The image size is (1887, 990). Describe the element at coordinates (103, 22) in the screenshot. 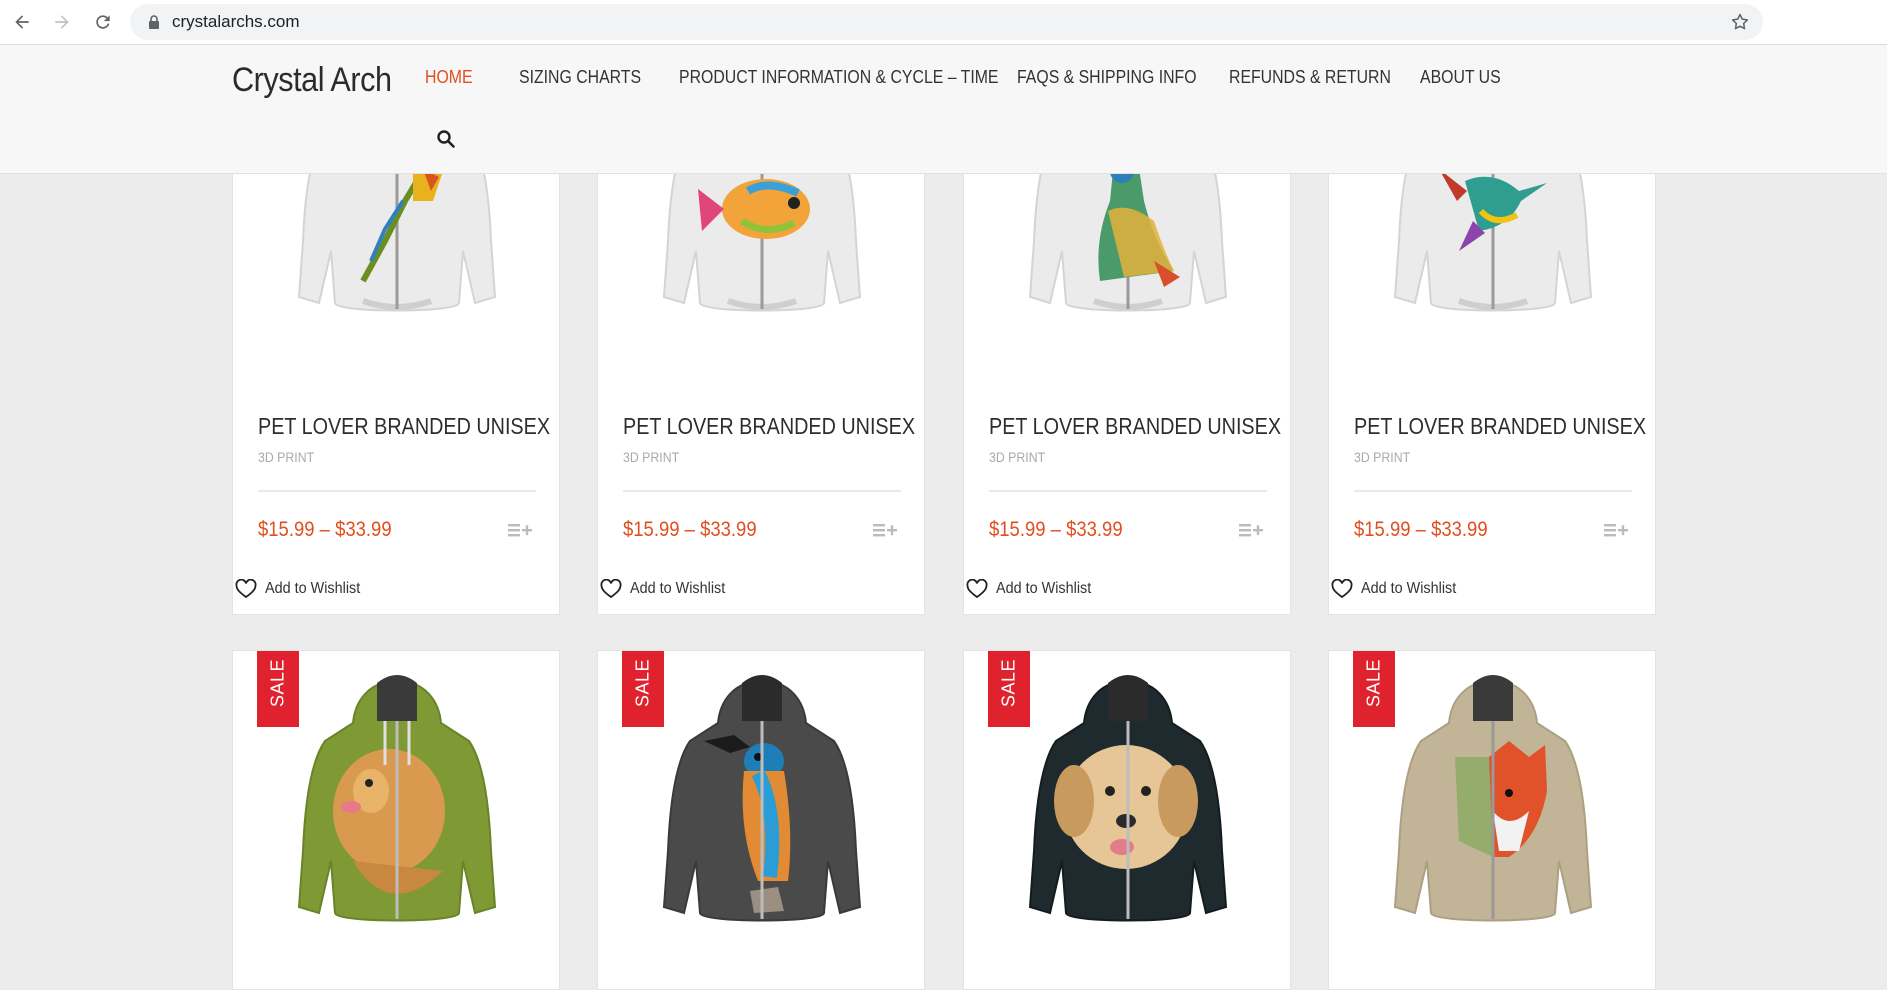

I see `reload-icon` at that location.